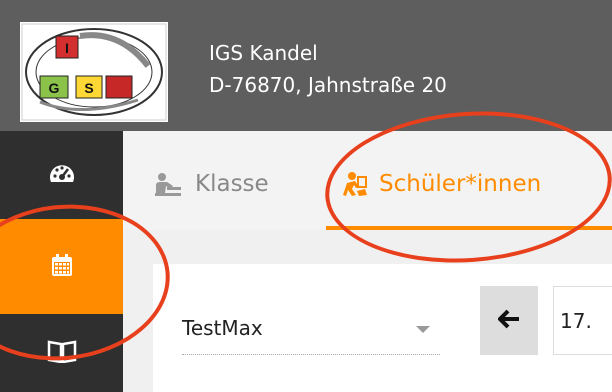 Image resolution: width=612 pixels, height=392 pixels. Describe the element at coordinates (88, 88) in the screenshot. I see `svg-text: S` at that location.